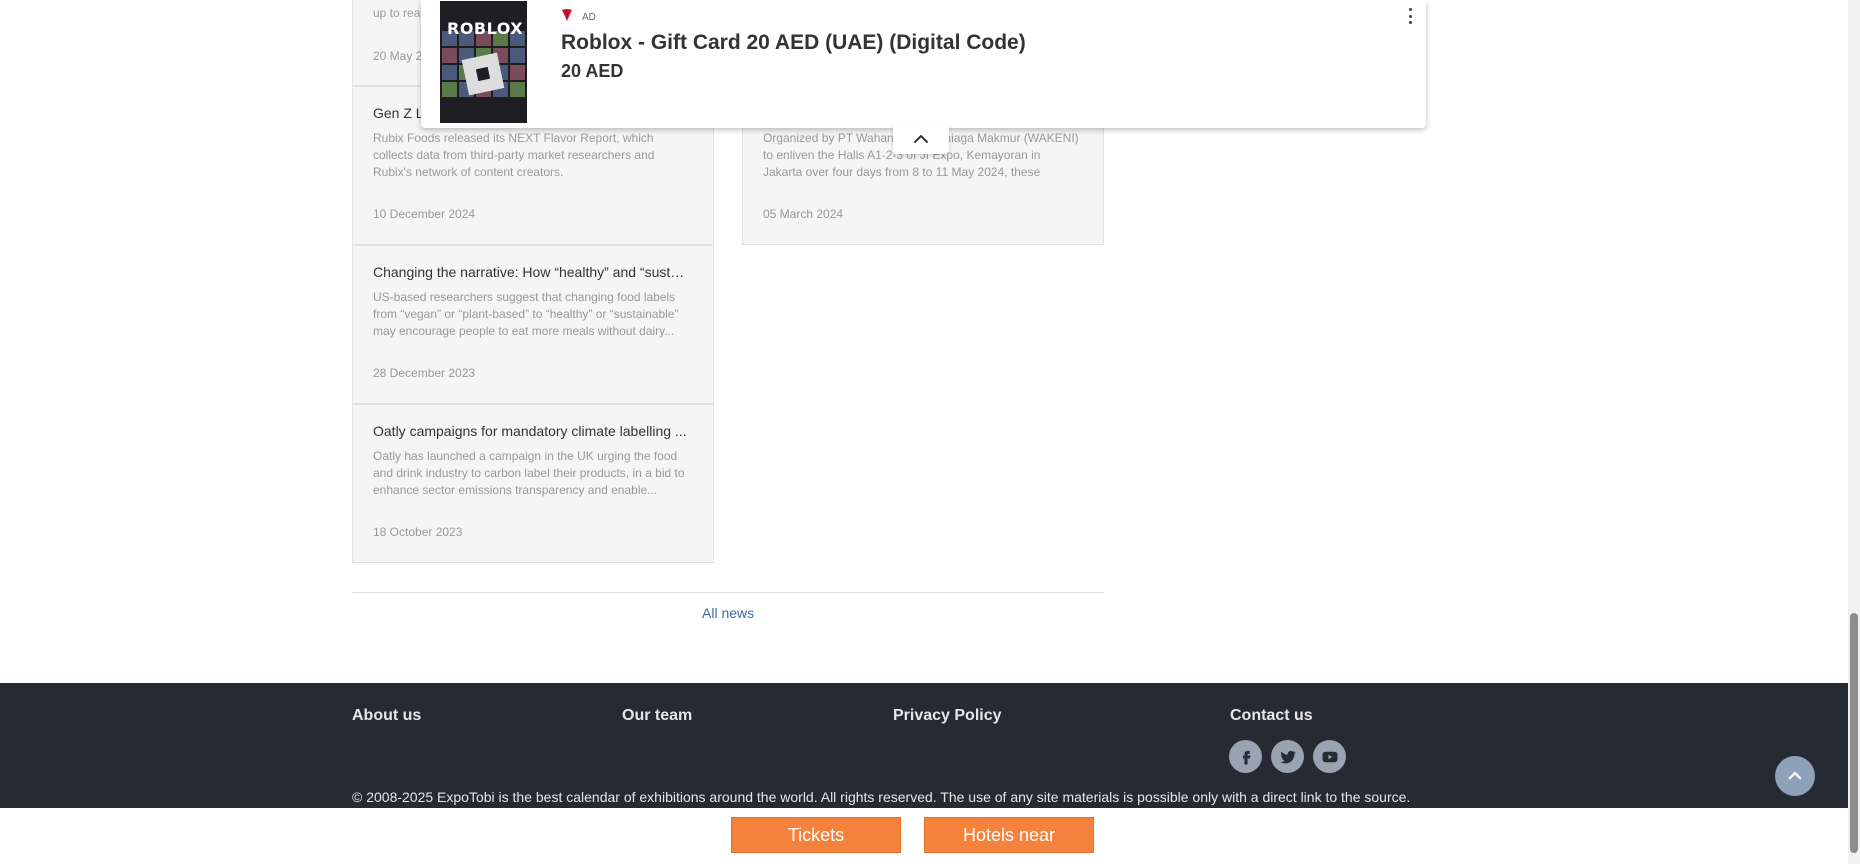  Describe the element at coordinates (816, 835) in the screenshot. I see `tickets-button: Tickets` at that location.